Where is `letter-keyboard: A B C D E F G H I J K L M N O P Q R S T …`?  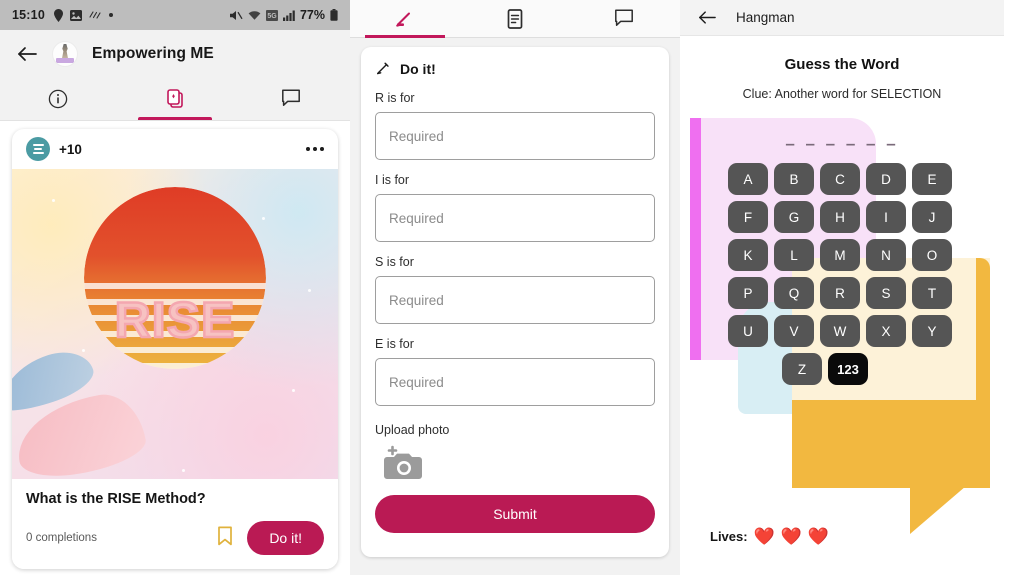
letter-keyboard: A B C D E F G H I J K L M N O P Q R S T … is located at coordinates (842, 277).